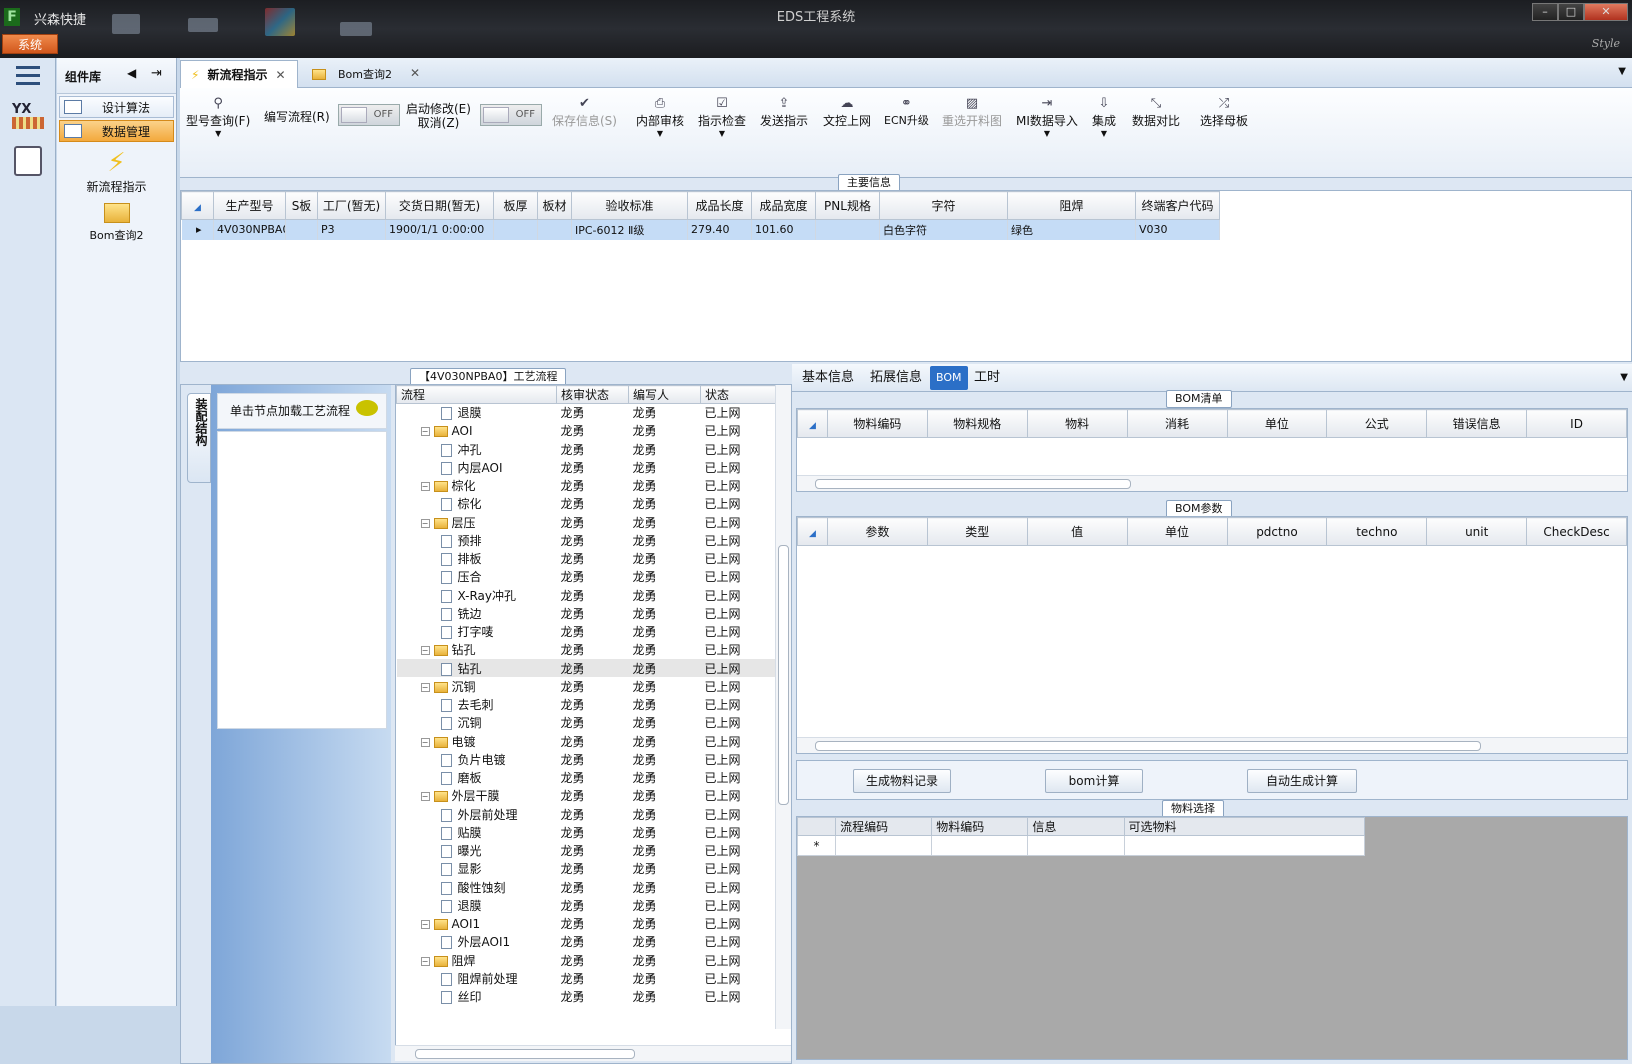 The width and height of the screenshot is (1632, 1064). Describe the element at coordinates (1177, 229) in the screenshot. I see `table-cell: V030` at that location.